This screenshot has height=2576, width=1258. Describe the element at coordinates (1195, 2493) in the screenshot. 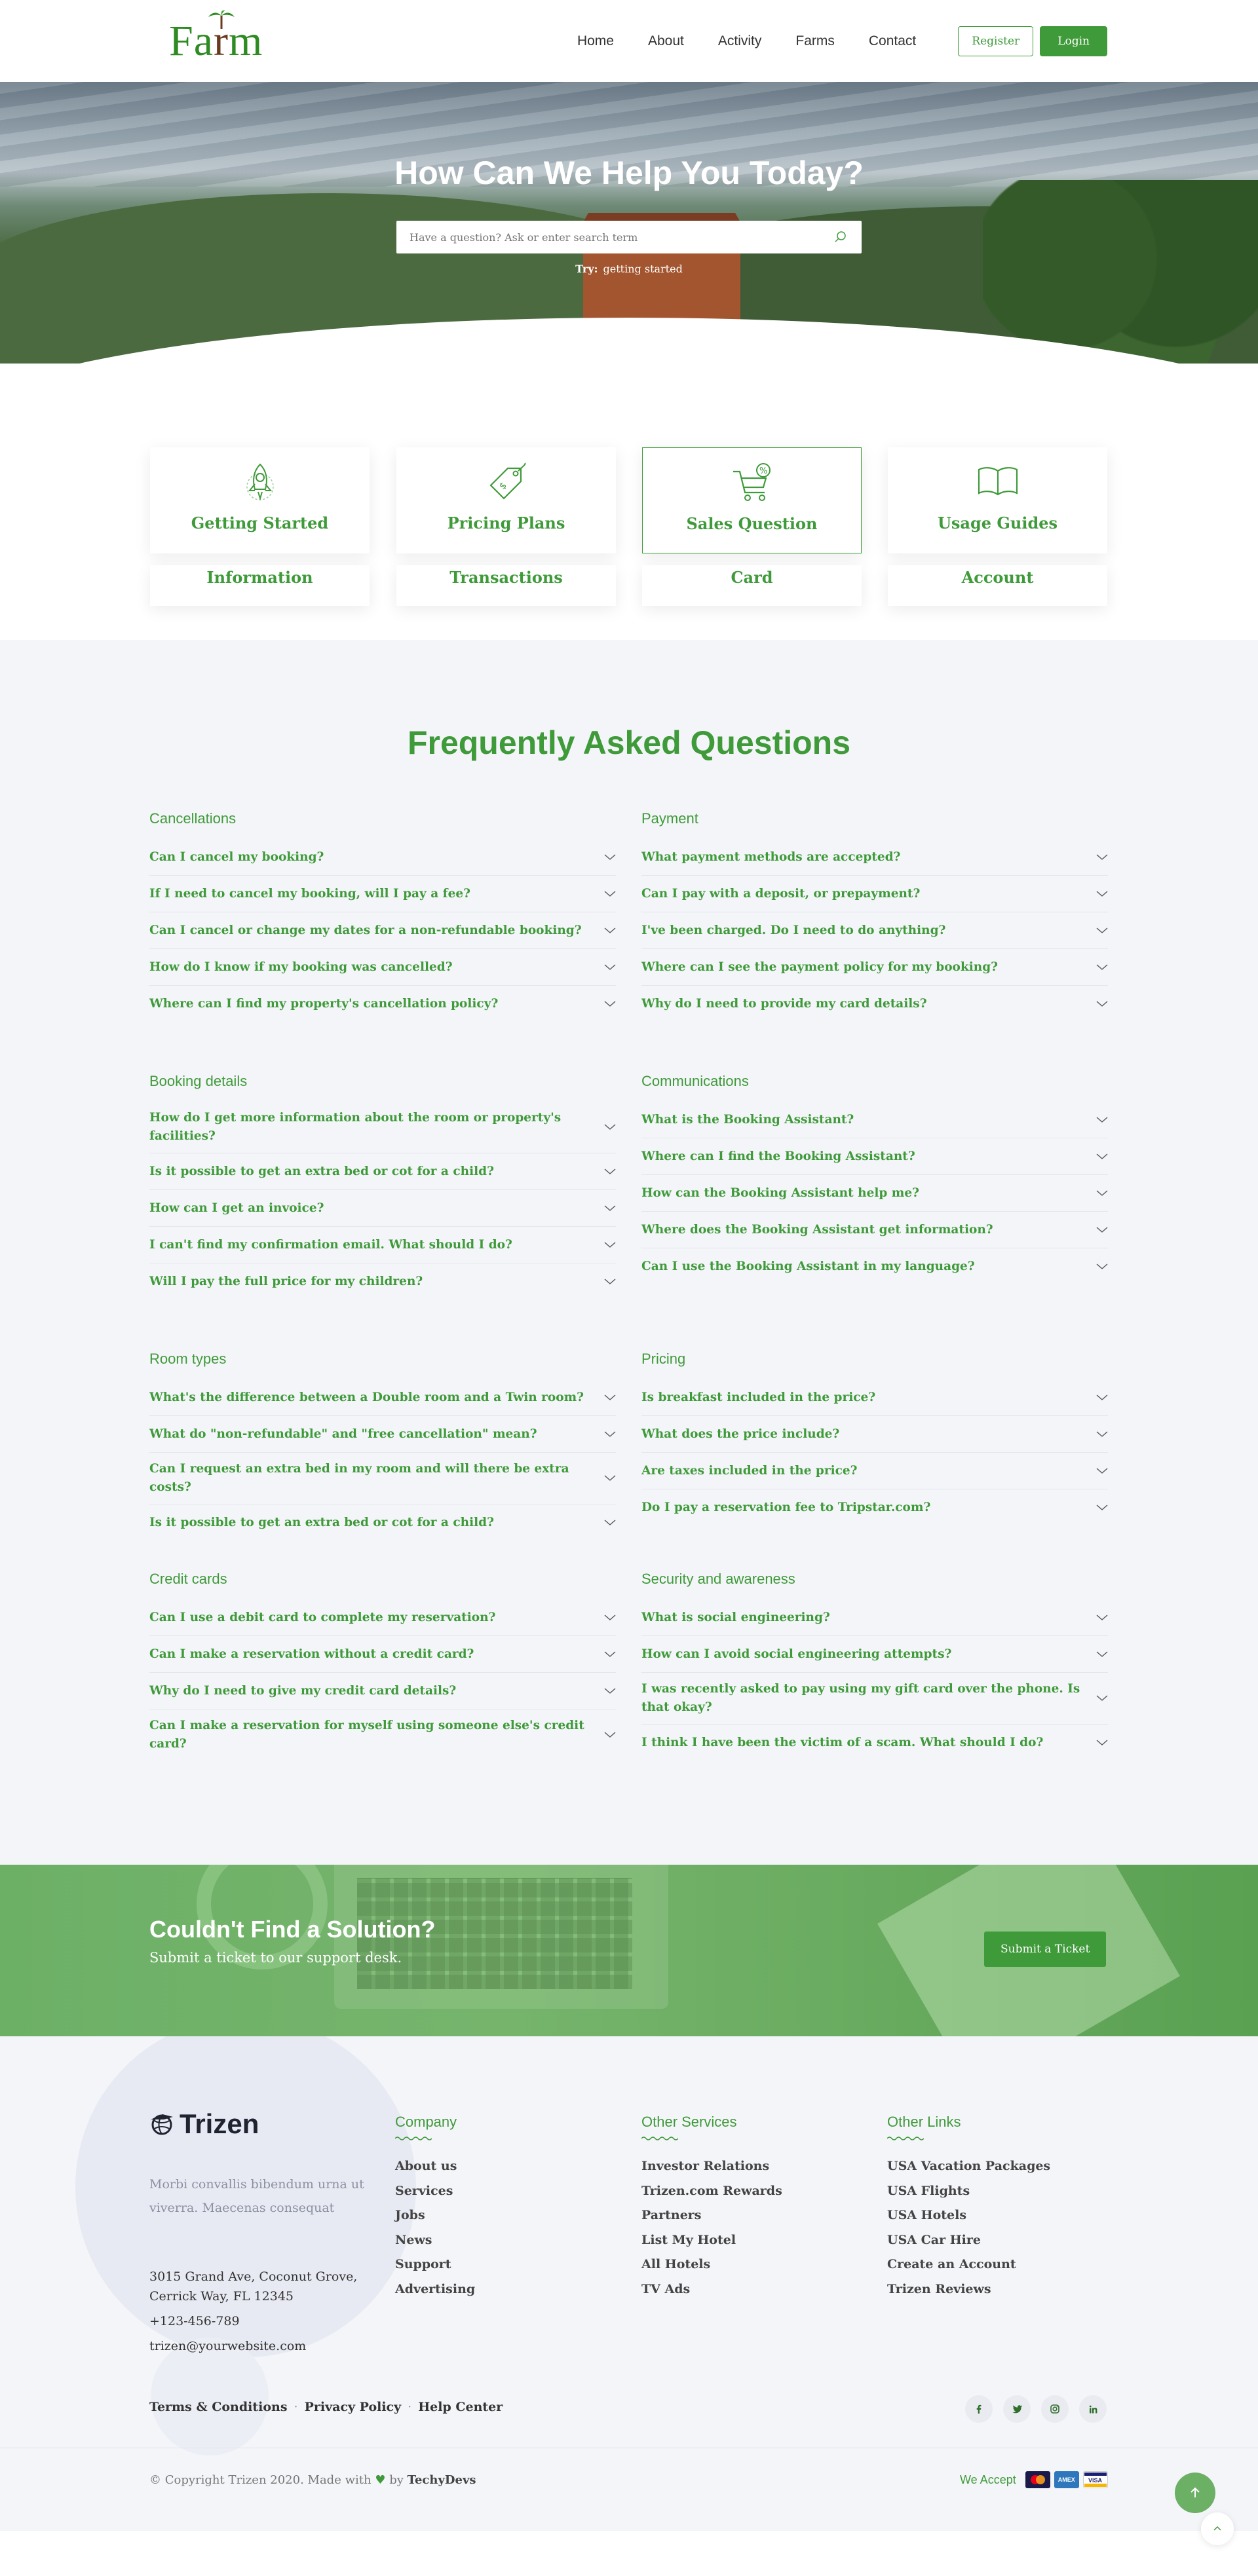

I see `scroll-top-button` at that location.